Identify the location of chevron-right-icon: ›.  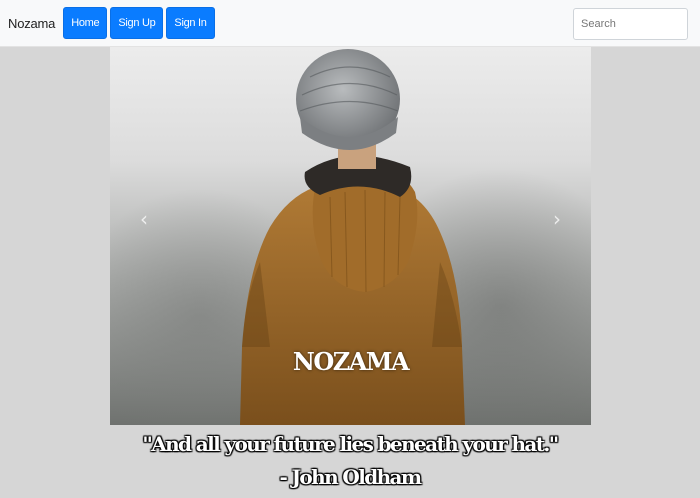
(557, 219).